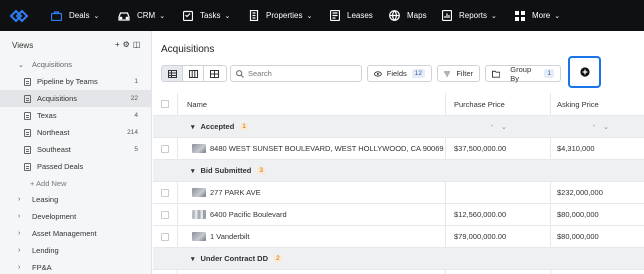 The width and height of the screenshot is (644, 274). I want to click on view-mode-switcher, so click(194, 73).